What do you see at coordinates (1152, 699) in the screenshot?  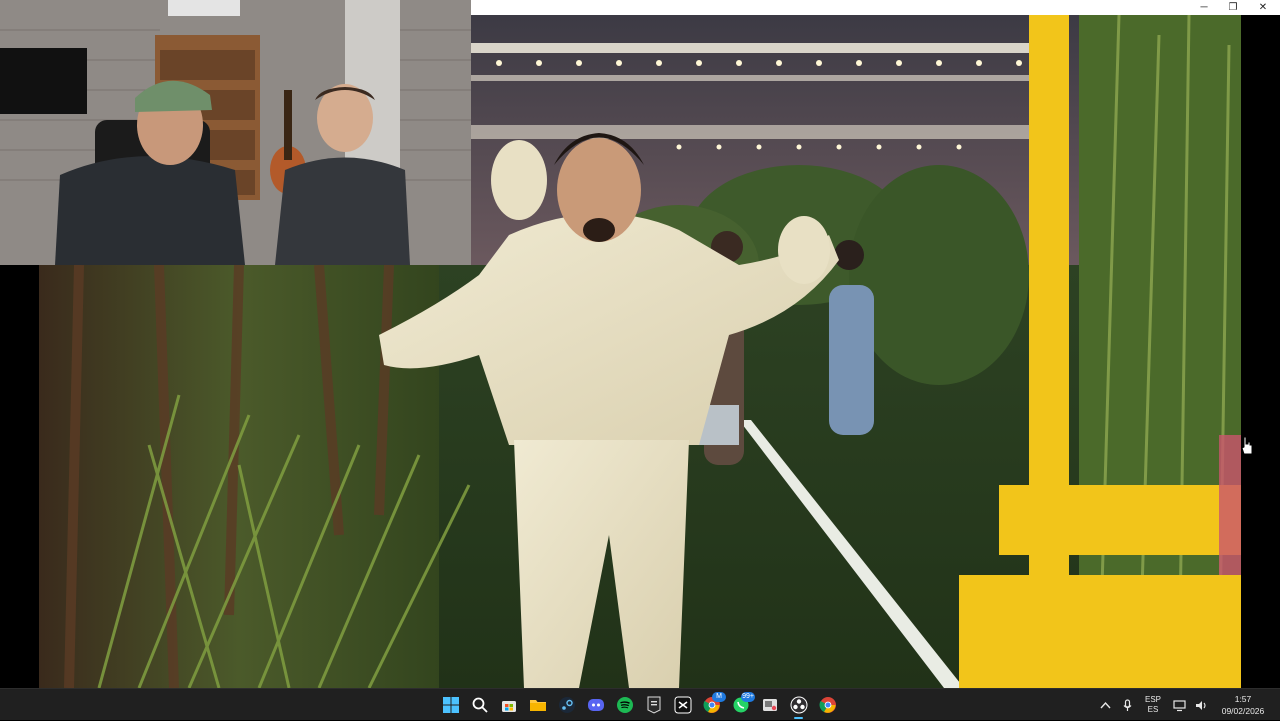 I see `language-code: ESP` at bounding box center [1152, 699].